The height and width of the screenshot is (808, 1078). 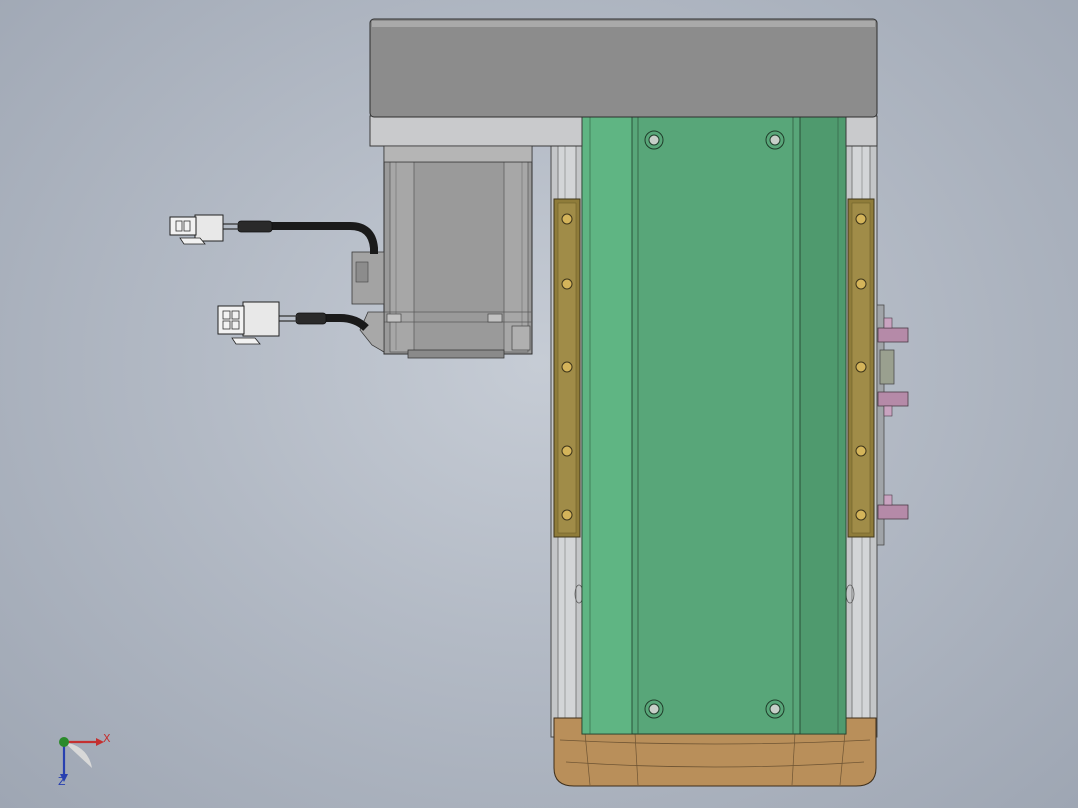 What do you see at coordinates (62, 781) in the screenshot?
I see `triad-z-label: Z` at bounding box center [62, 781].